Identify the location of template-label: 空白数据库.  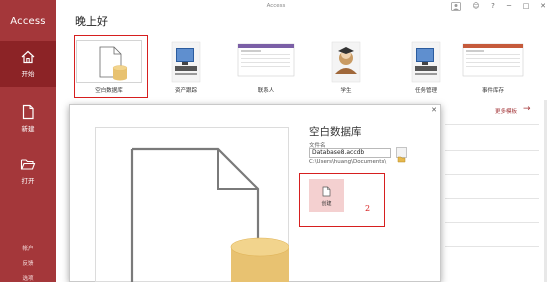
(109, 91).